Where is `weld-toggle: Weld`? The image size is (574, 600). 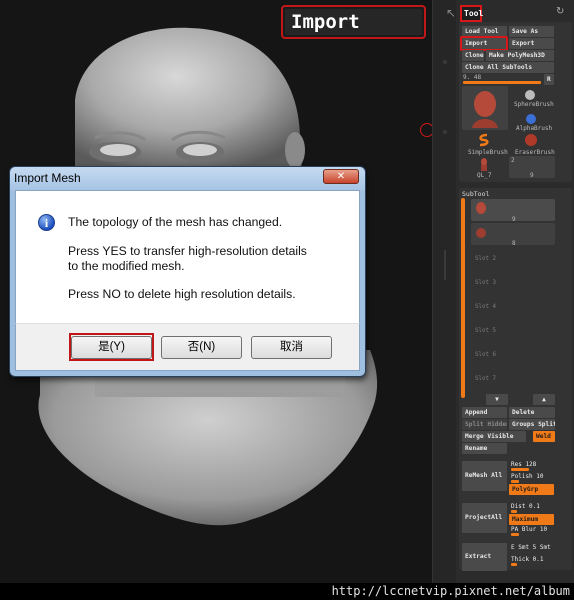
weld-toggle: Weld is located at coordinates (544, 436).